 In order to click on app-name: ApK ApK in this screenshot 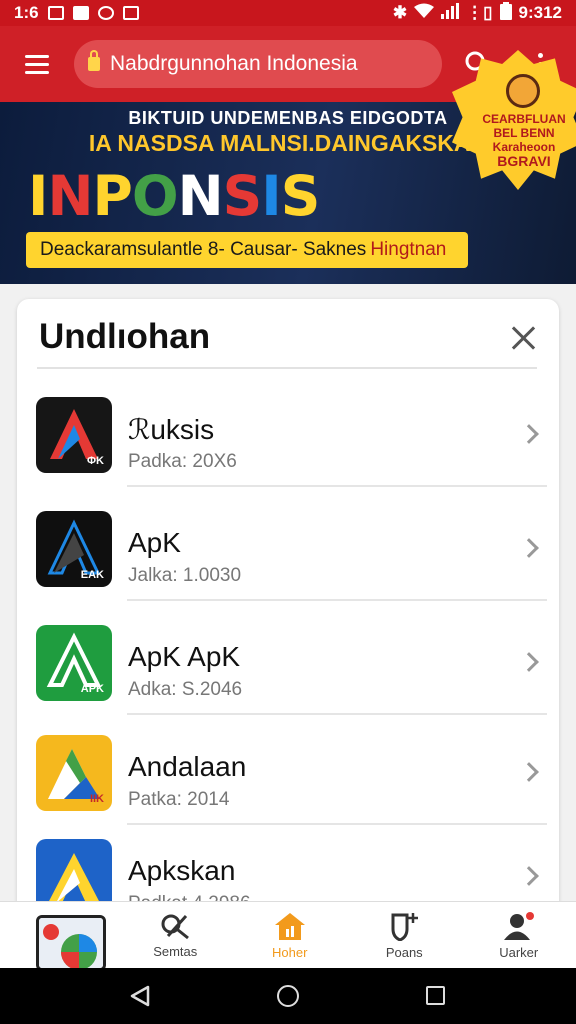, I will do `click(184, 656)`.